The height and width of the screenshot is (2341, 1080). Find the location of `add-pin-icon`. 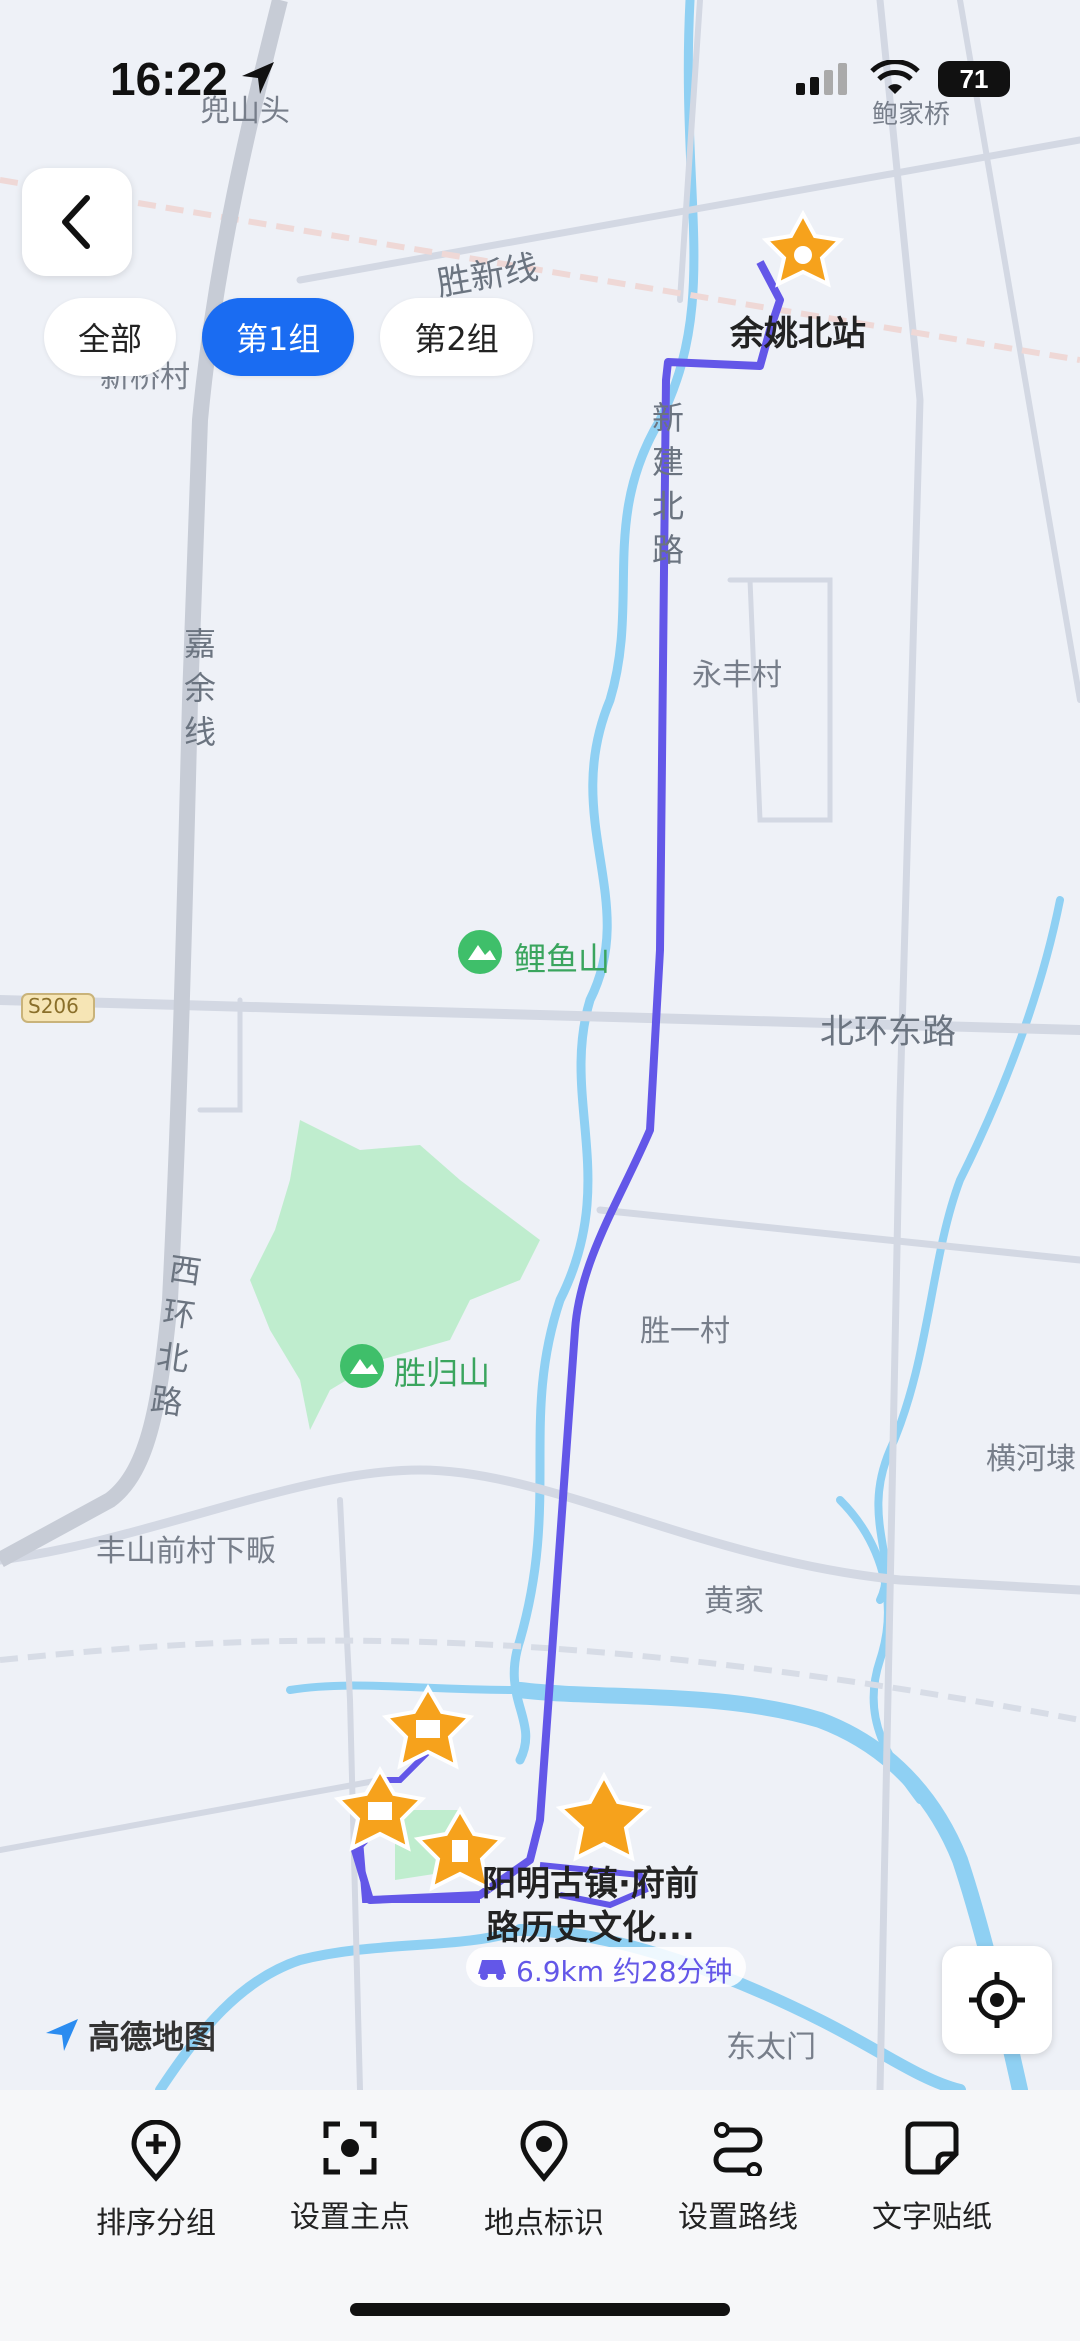

add-pin-icon is located at coordinates (156, 2151).